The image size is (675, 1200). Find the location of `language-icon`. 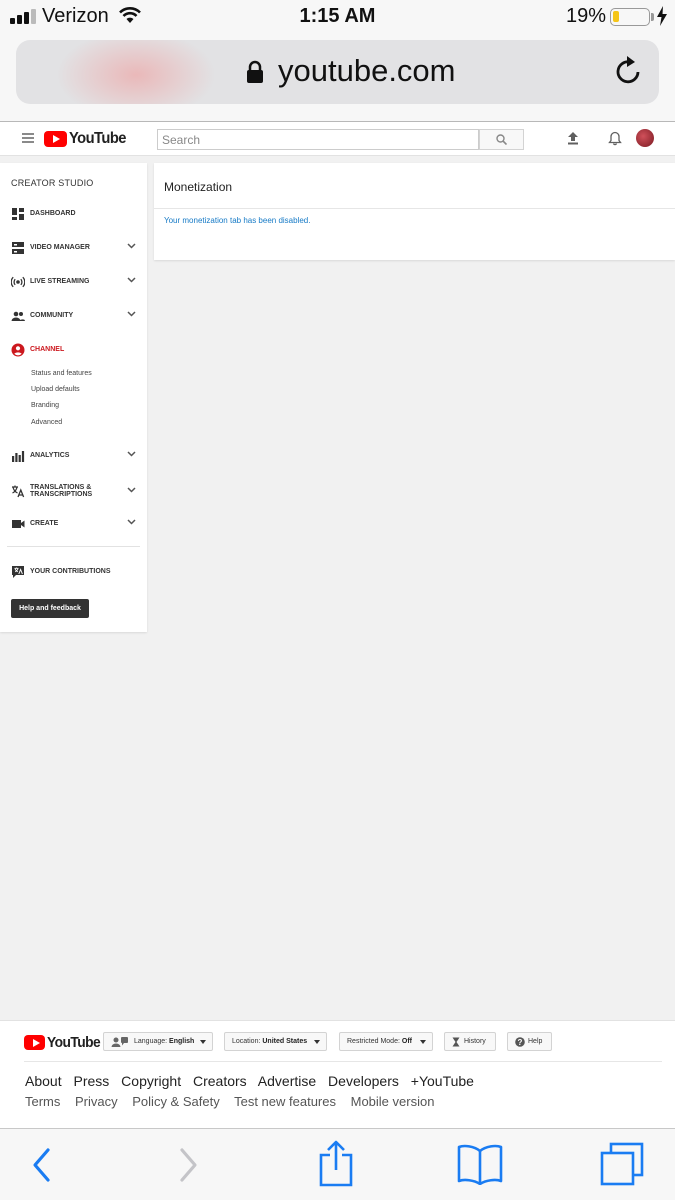

language-icon is located at coordinates (119, 1042).